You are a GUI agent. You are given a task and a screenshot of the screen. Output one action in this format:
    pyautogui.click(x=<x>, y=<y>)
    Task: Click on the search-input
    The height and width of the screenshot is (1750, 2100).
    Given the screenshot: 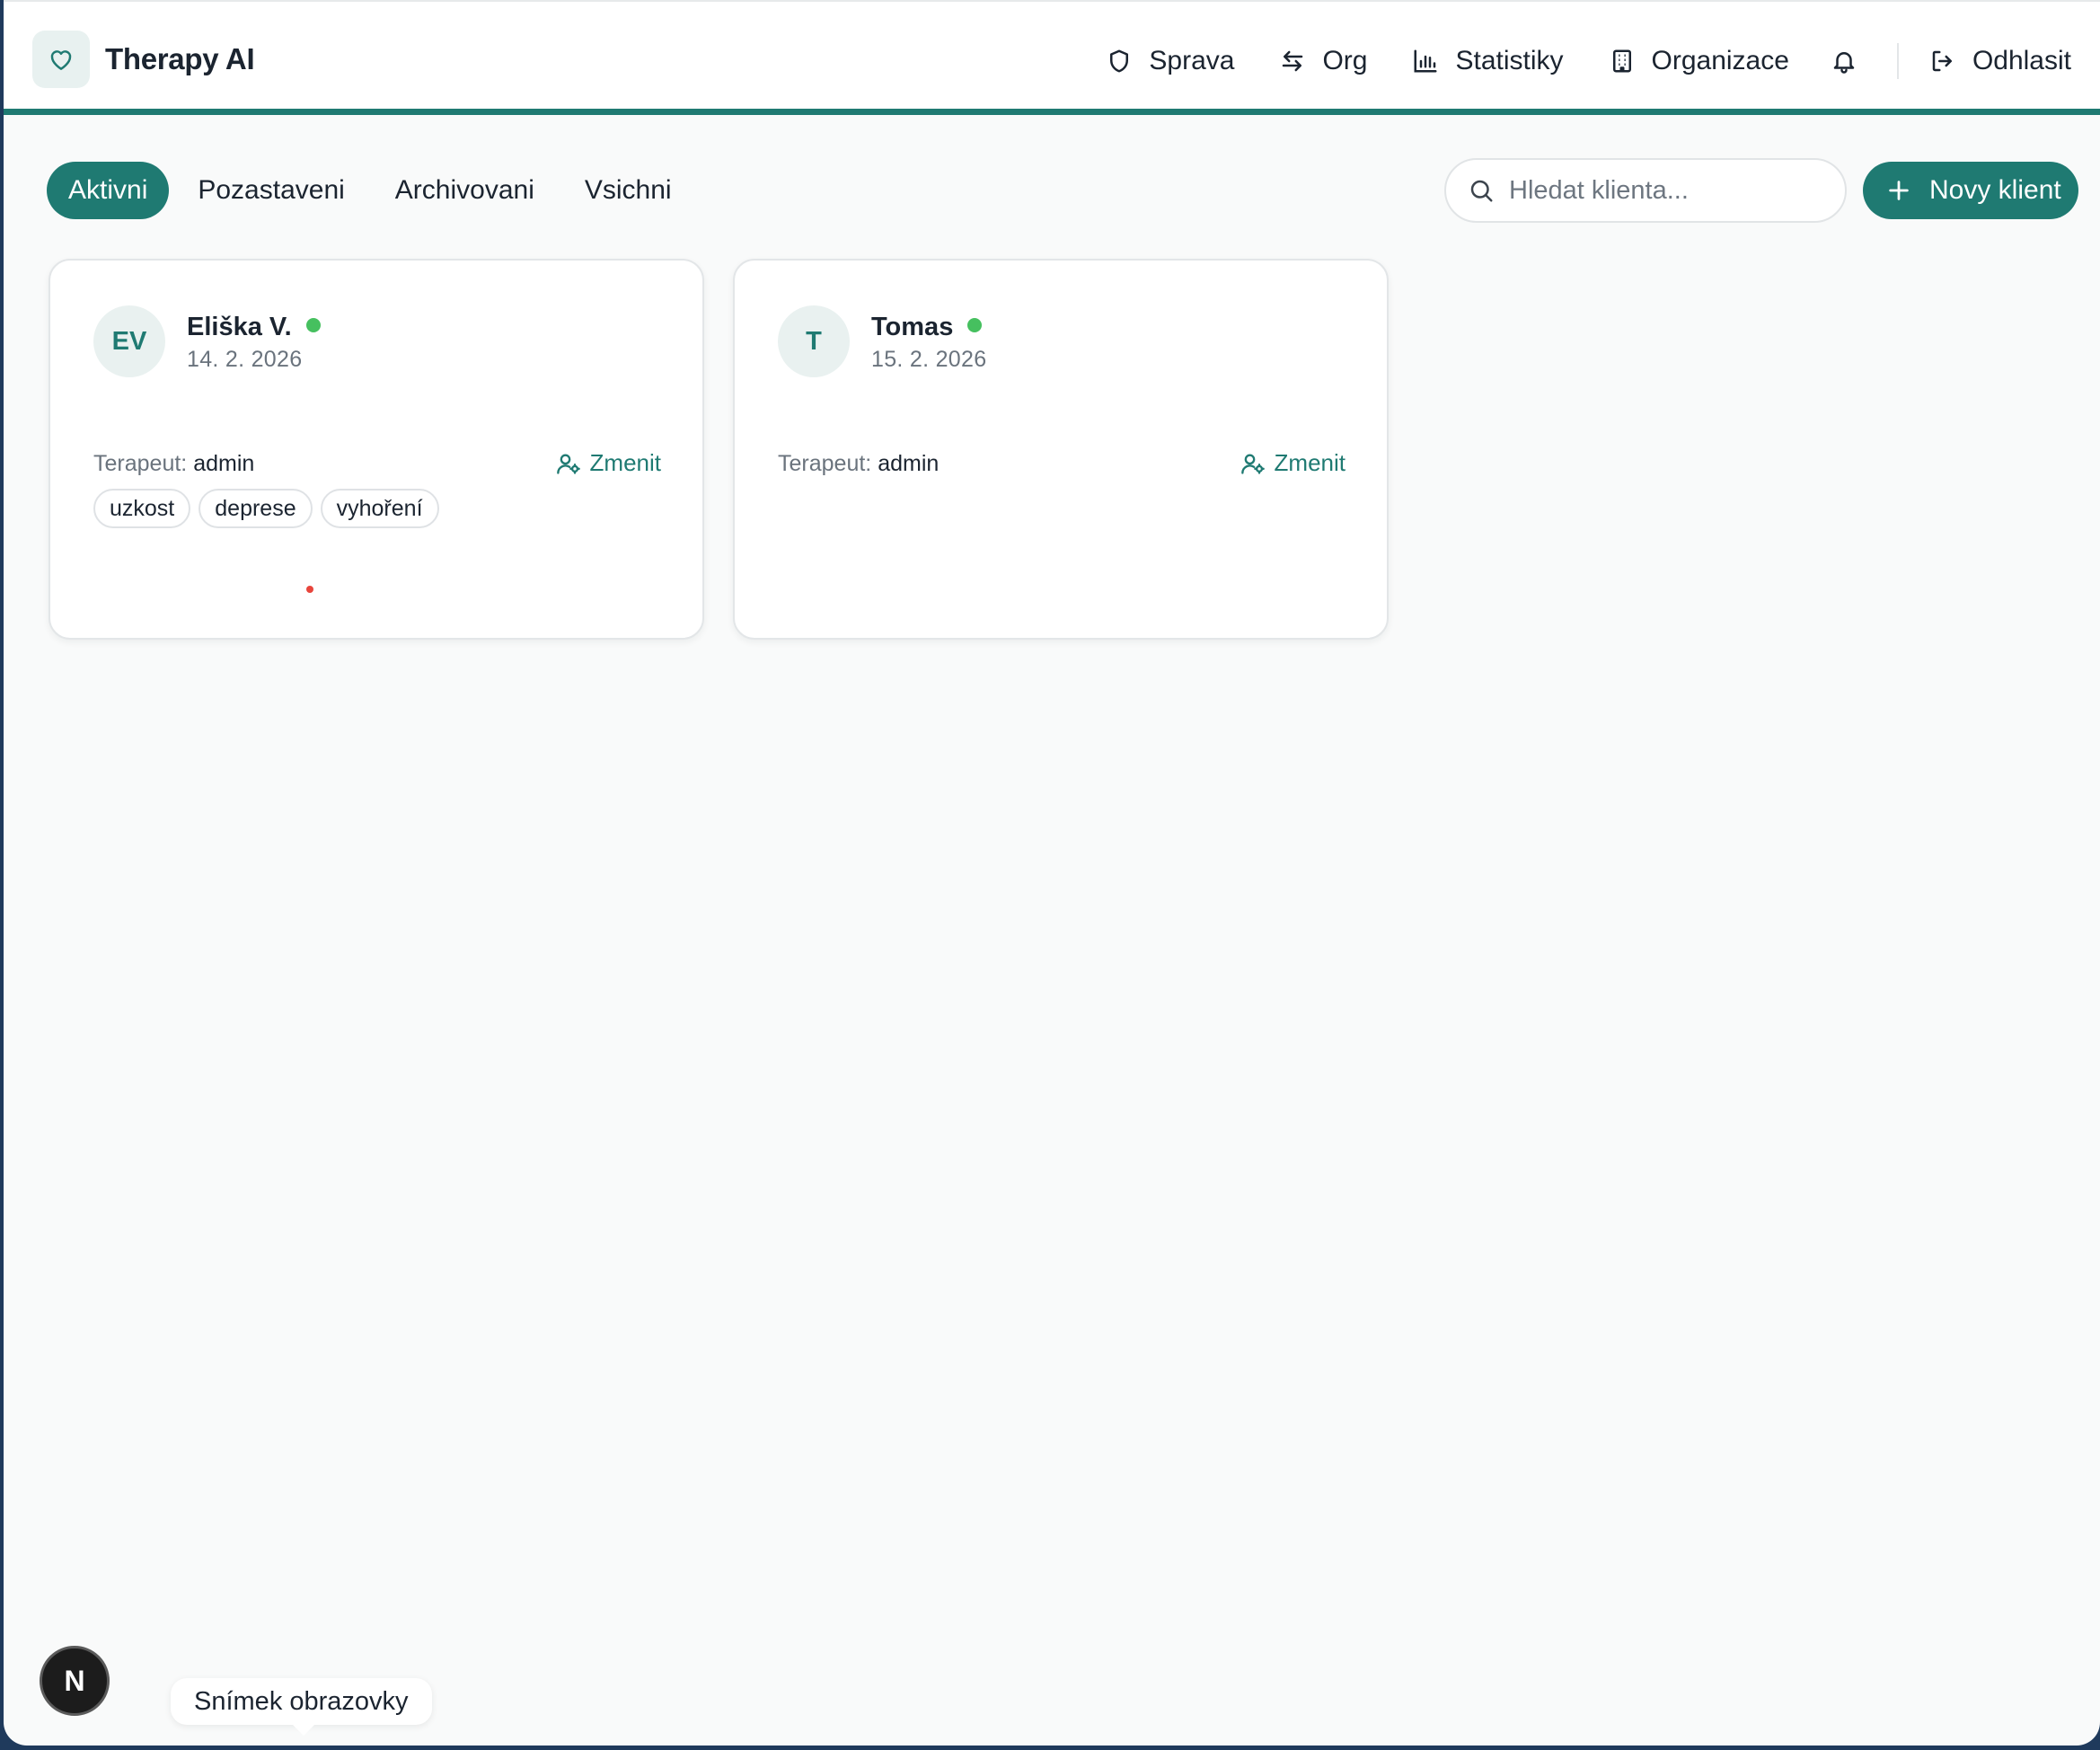 What is the action you would take?
    pyautogui.click(x=1661, y=191)
    